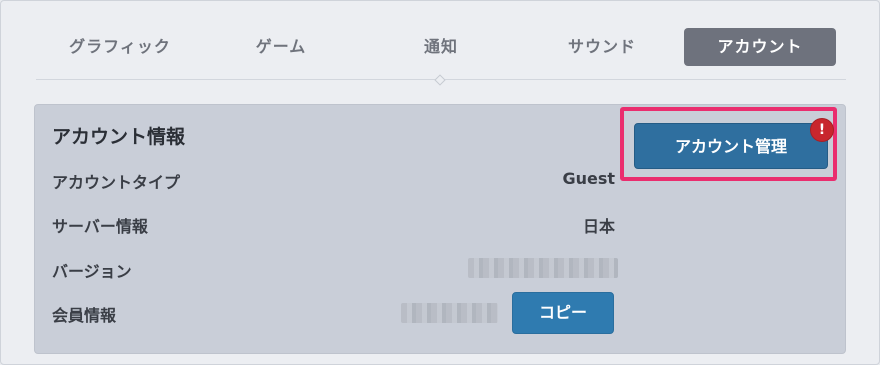  I want to click on settings-tabs: グラフィック ゲーム 通知 サウンド アカウント, so click(441, 48).